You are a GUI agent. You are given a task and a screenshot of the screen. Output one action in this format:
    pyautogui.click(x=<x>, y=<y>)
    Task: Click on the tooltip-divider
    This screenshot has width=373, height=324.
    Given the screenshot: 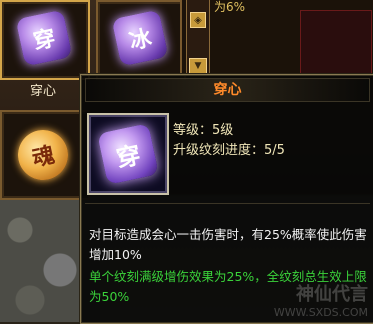 What is the action you would take?
    pyautogui.click(x=227, y=203)
    